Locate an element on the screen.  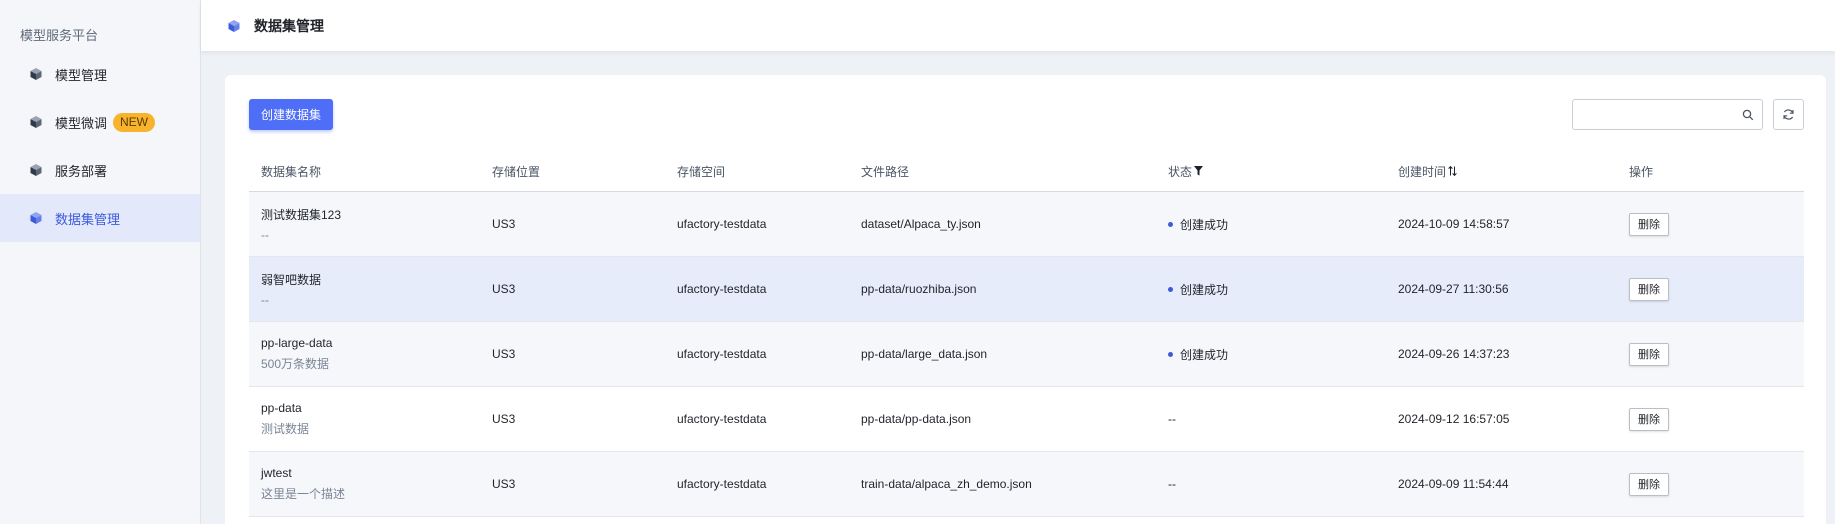
created-time: 2024-09-12 16:57:05 is located at coordinates (1454, 419).